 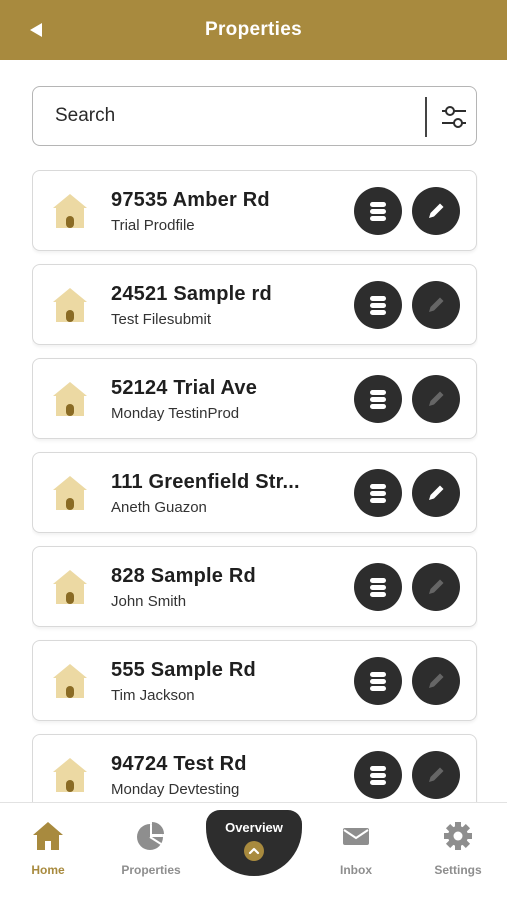 What do you see at coordinates (458, 856) in the screenshot?
I see `nav-item-settings: Settings` at bounding box center [458, 856].